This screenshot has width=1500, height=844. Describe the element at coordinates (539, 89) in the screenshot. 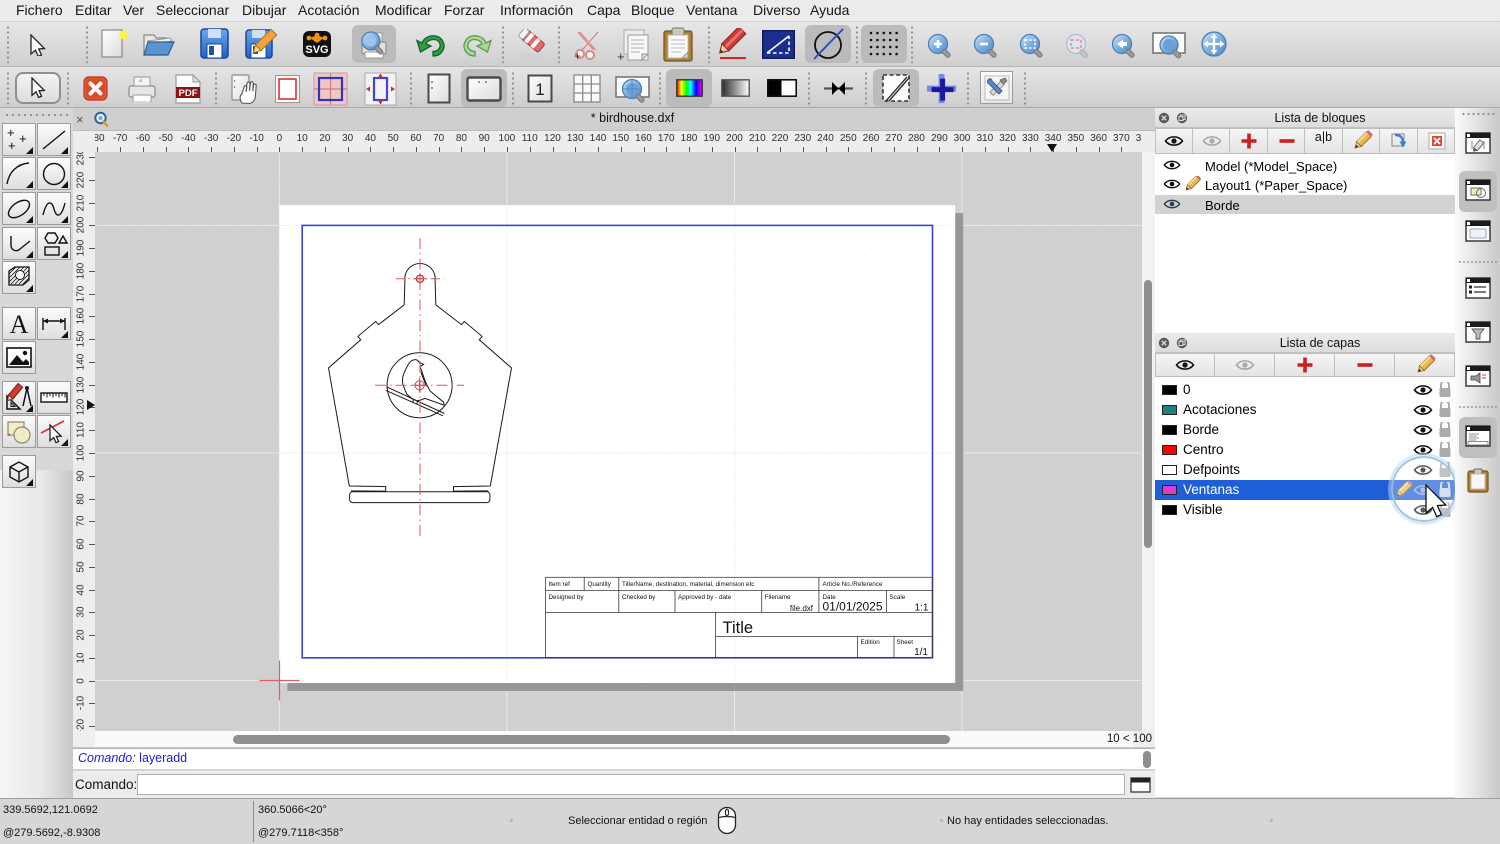

I see `svg-text: 1` at that location.